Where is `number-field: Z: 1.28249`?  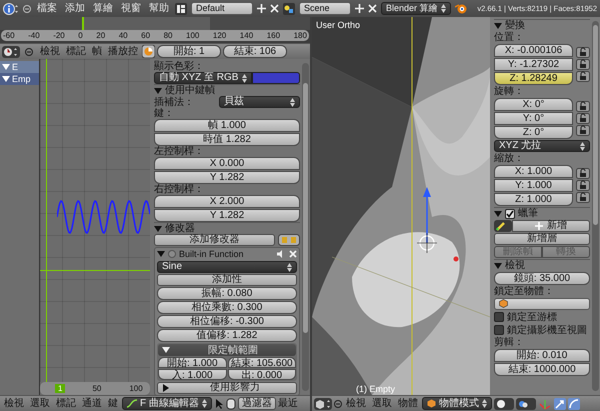 number-field: Z: 1.28249 is located at coordinates (533, 78).